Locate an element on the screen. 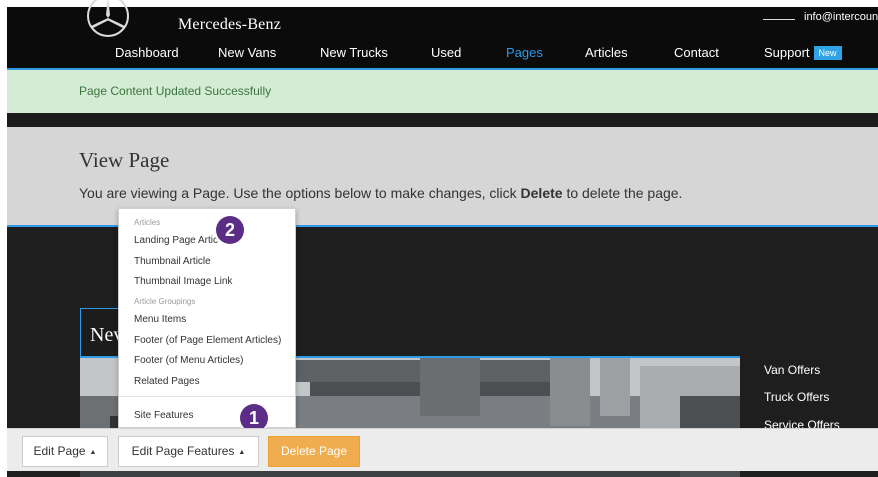 Image resolution: width=878 pixels, height=477 pixels. nav-pages: Pages is located at coordinates (524, 52).